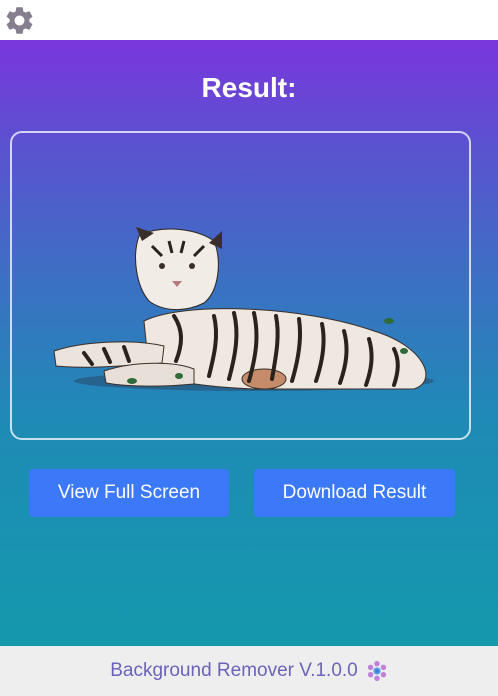  I want to click on view-full-screen-button: View Full Screen, so click(129, 493).